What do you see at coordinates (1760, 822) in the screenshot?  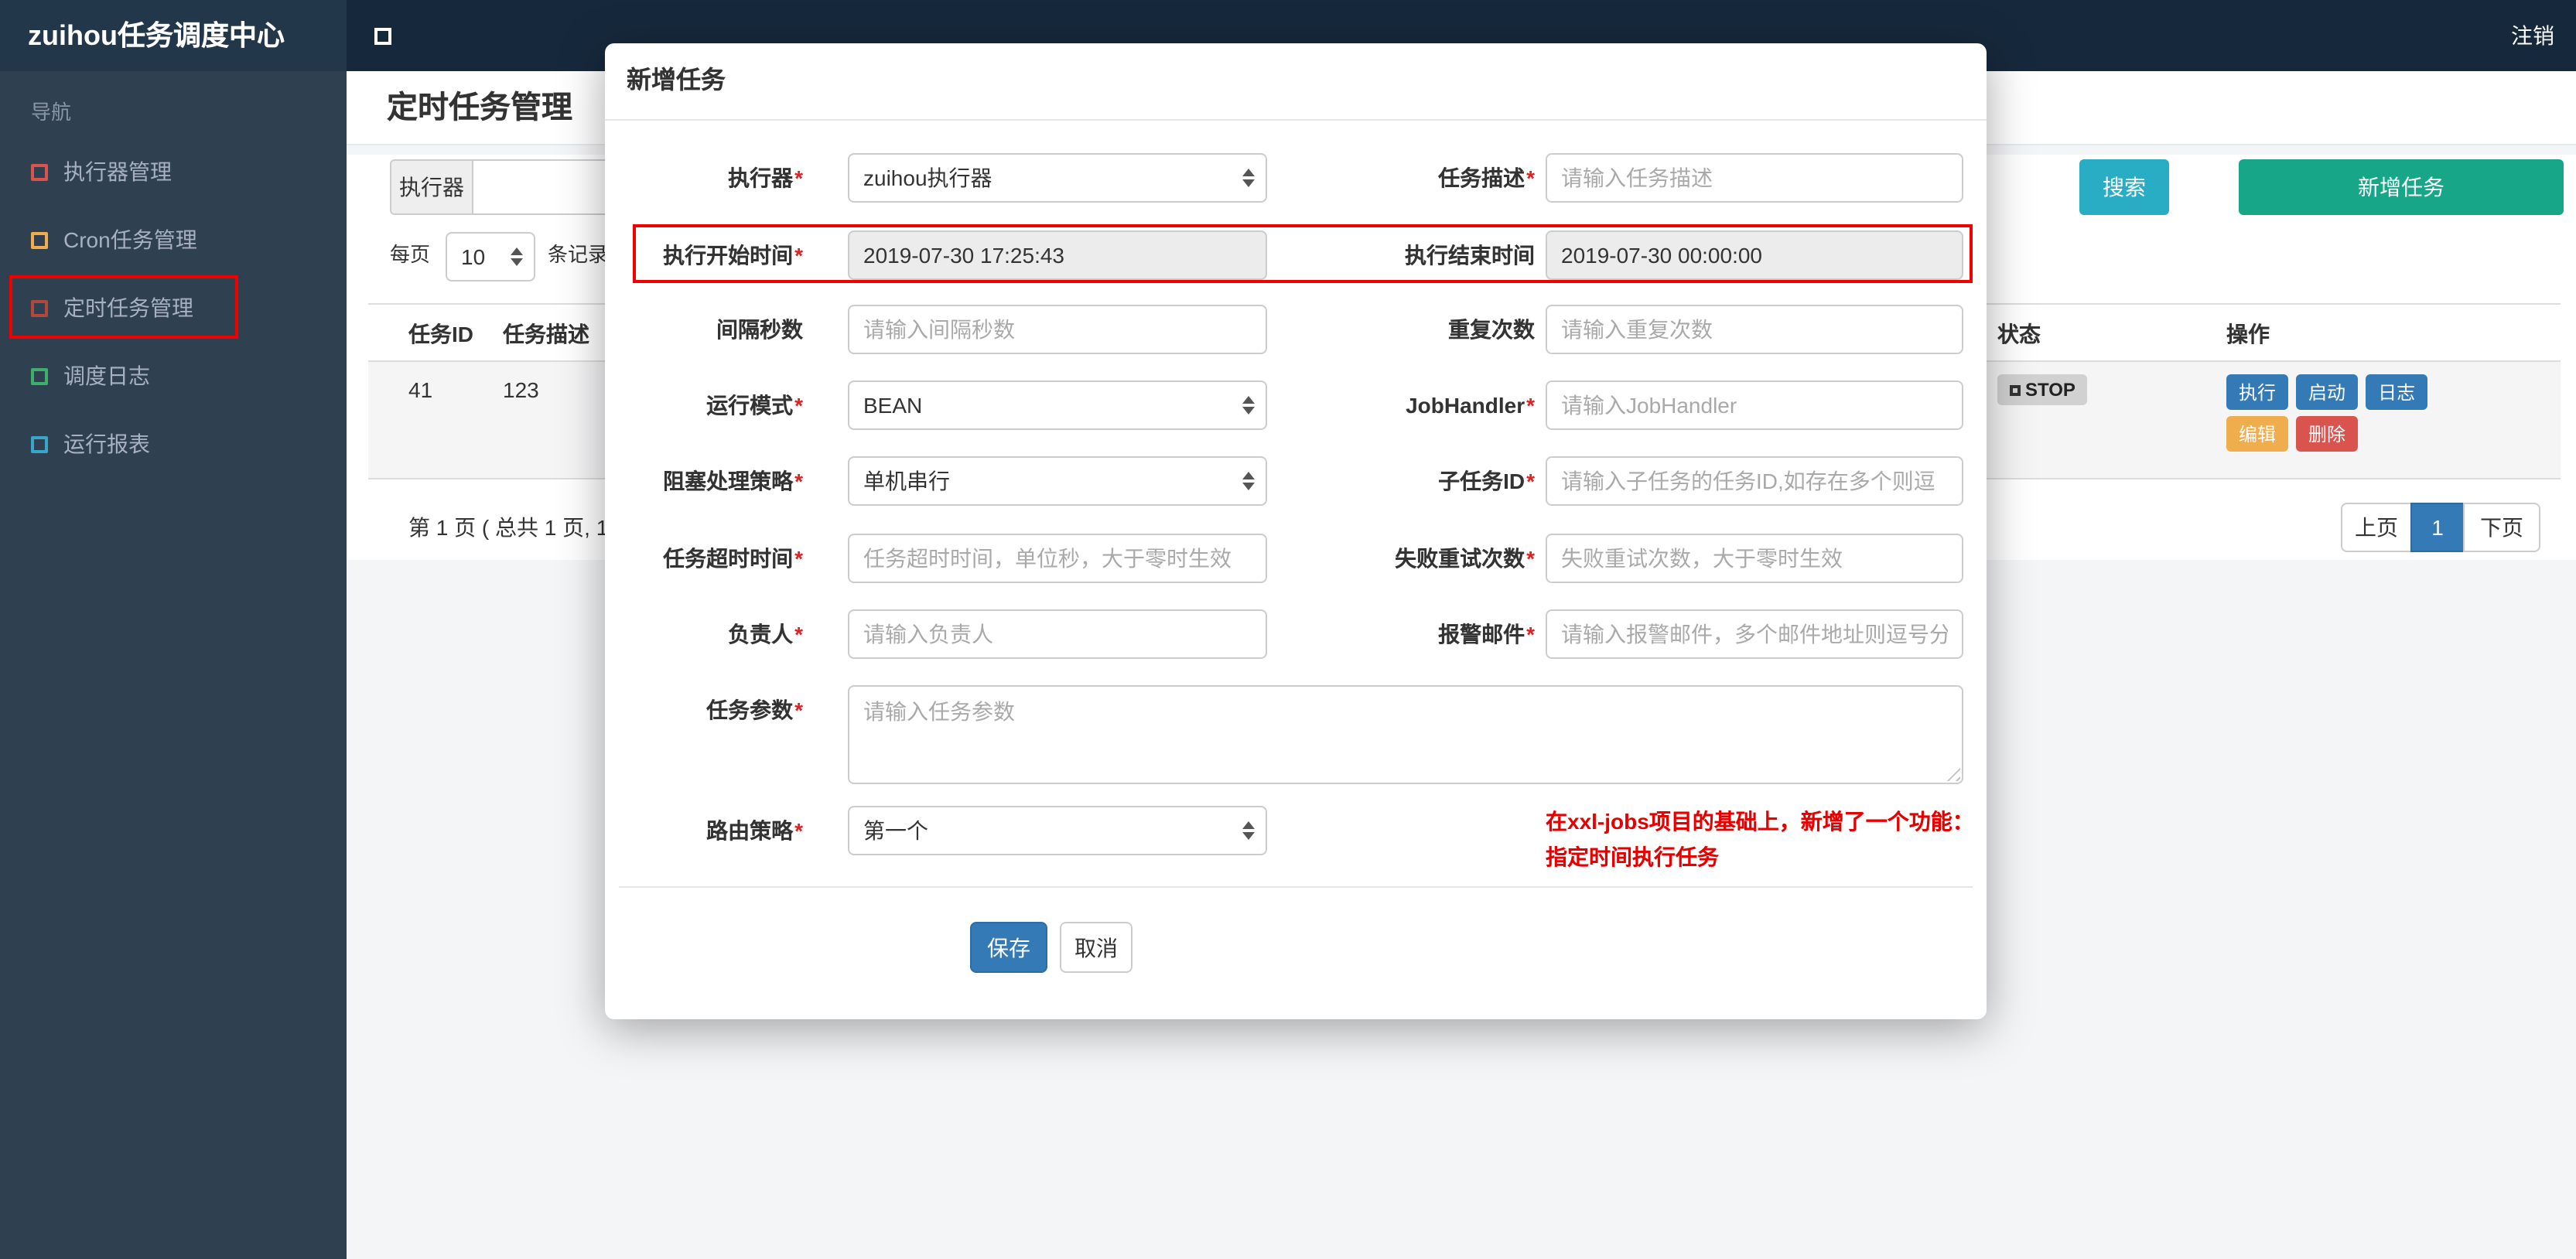 I see `feature-note-line1: 在xxl-jobs项目的基础上，新增了一个功能：` at bounding box center [1760, 822].